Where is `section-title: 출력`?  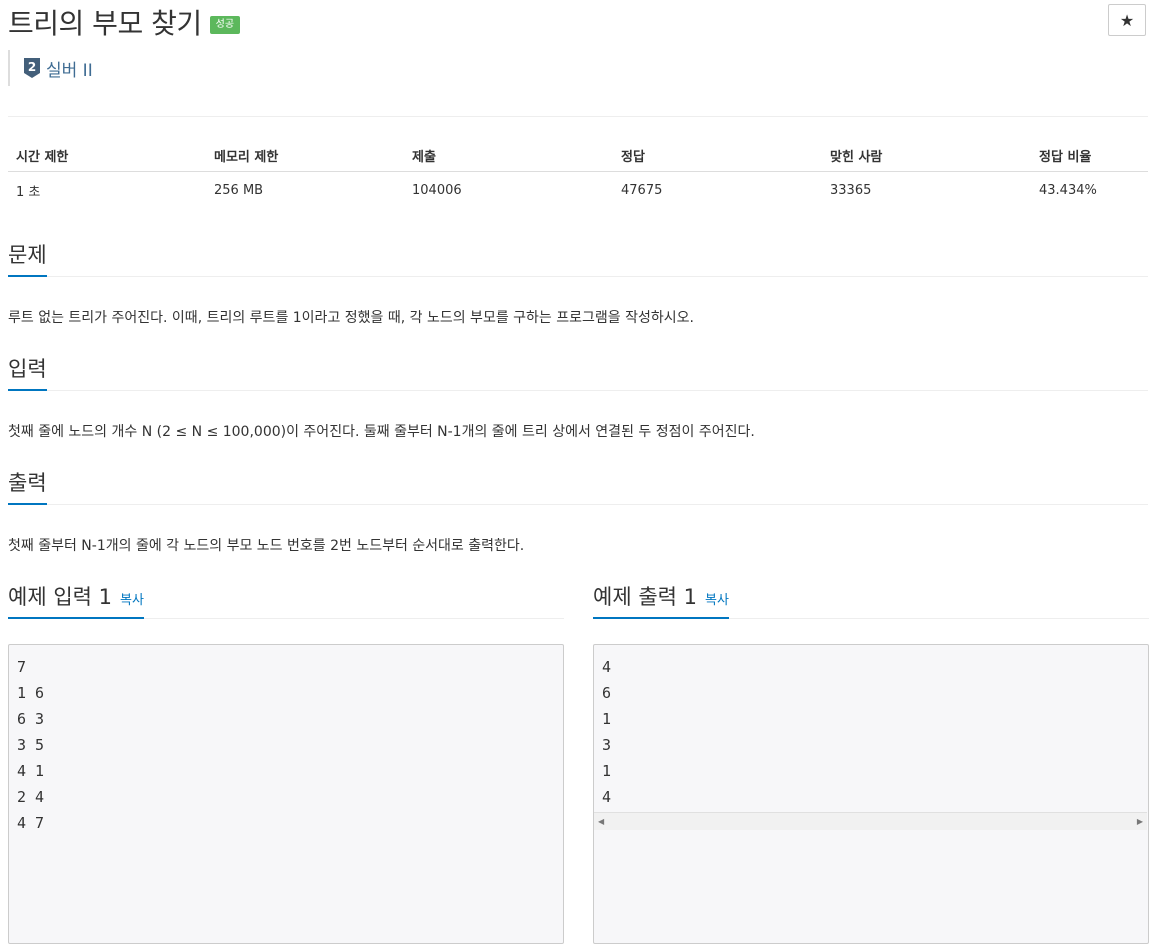
section-title: 출력 is located at coordinates (27, 486).